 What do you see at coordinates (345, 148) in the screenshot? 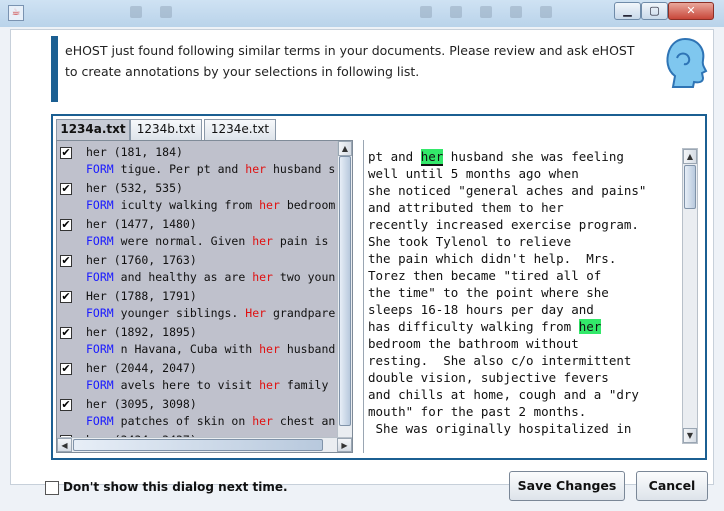
I see `scroll-up-button: ▲` at bounding box center [345, 148].